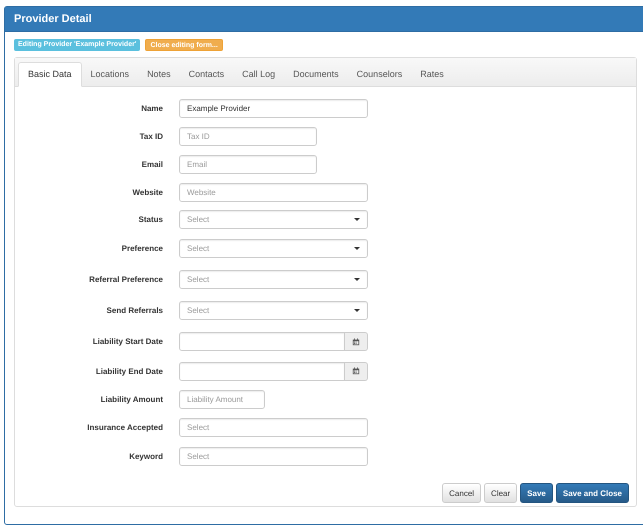 The height and width of the screenshot is (532, 643). I want to click on button: Save and Close, so click(592, 493).